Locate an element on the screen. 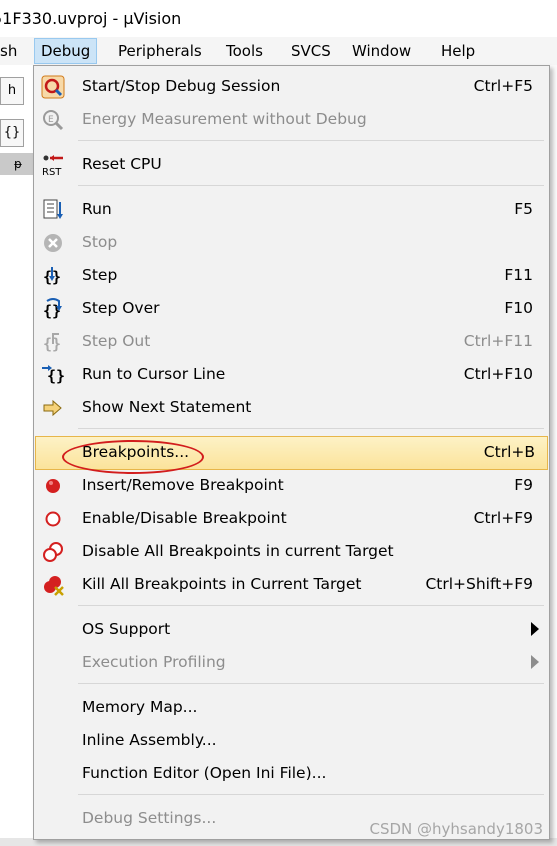 This screenshot has width=557, height=846. menu-window: Window is located at coordinates (381, 51).